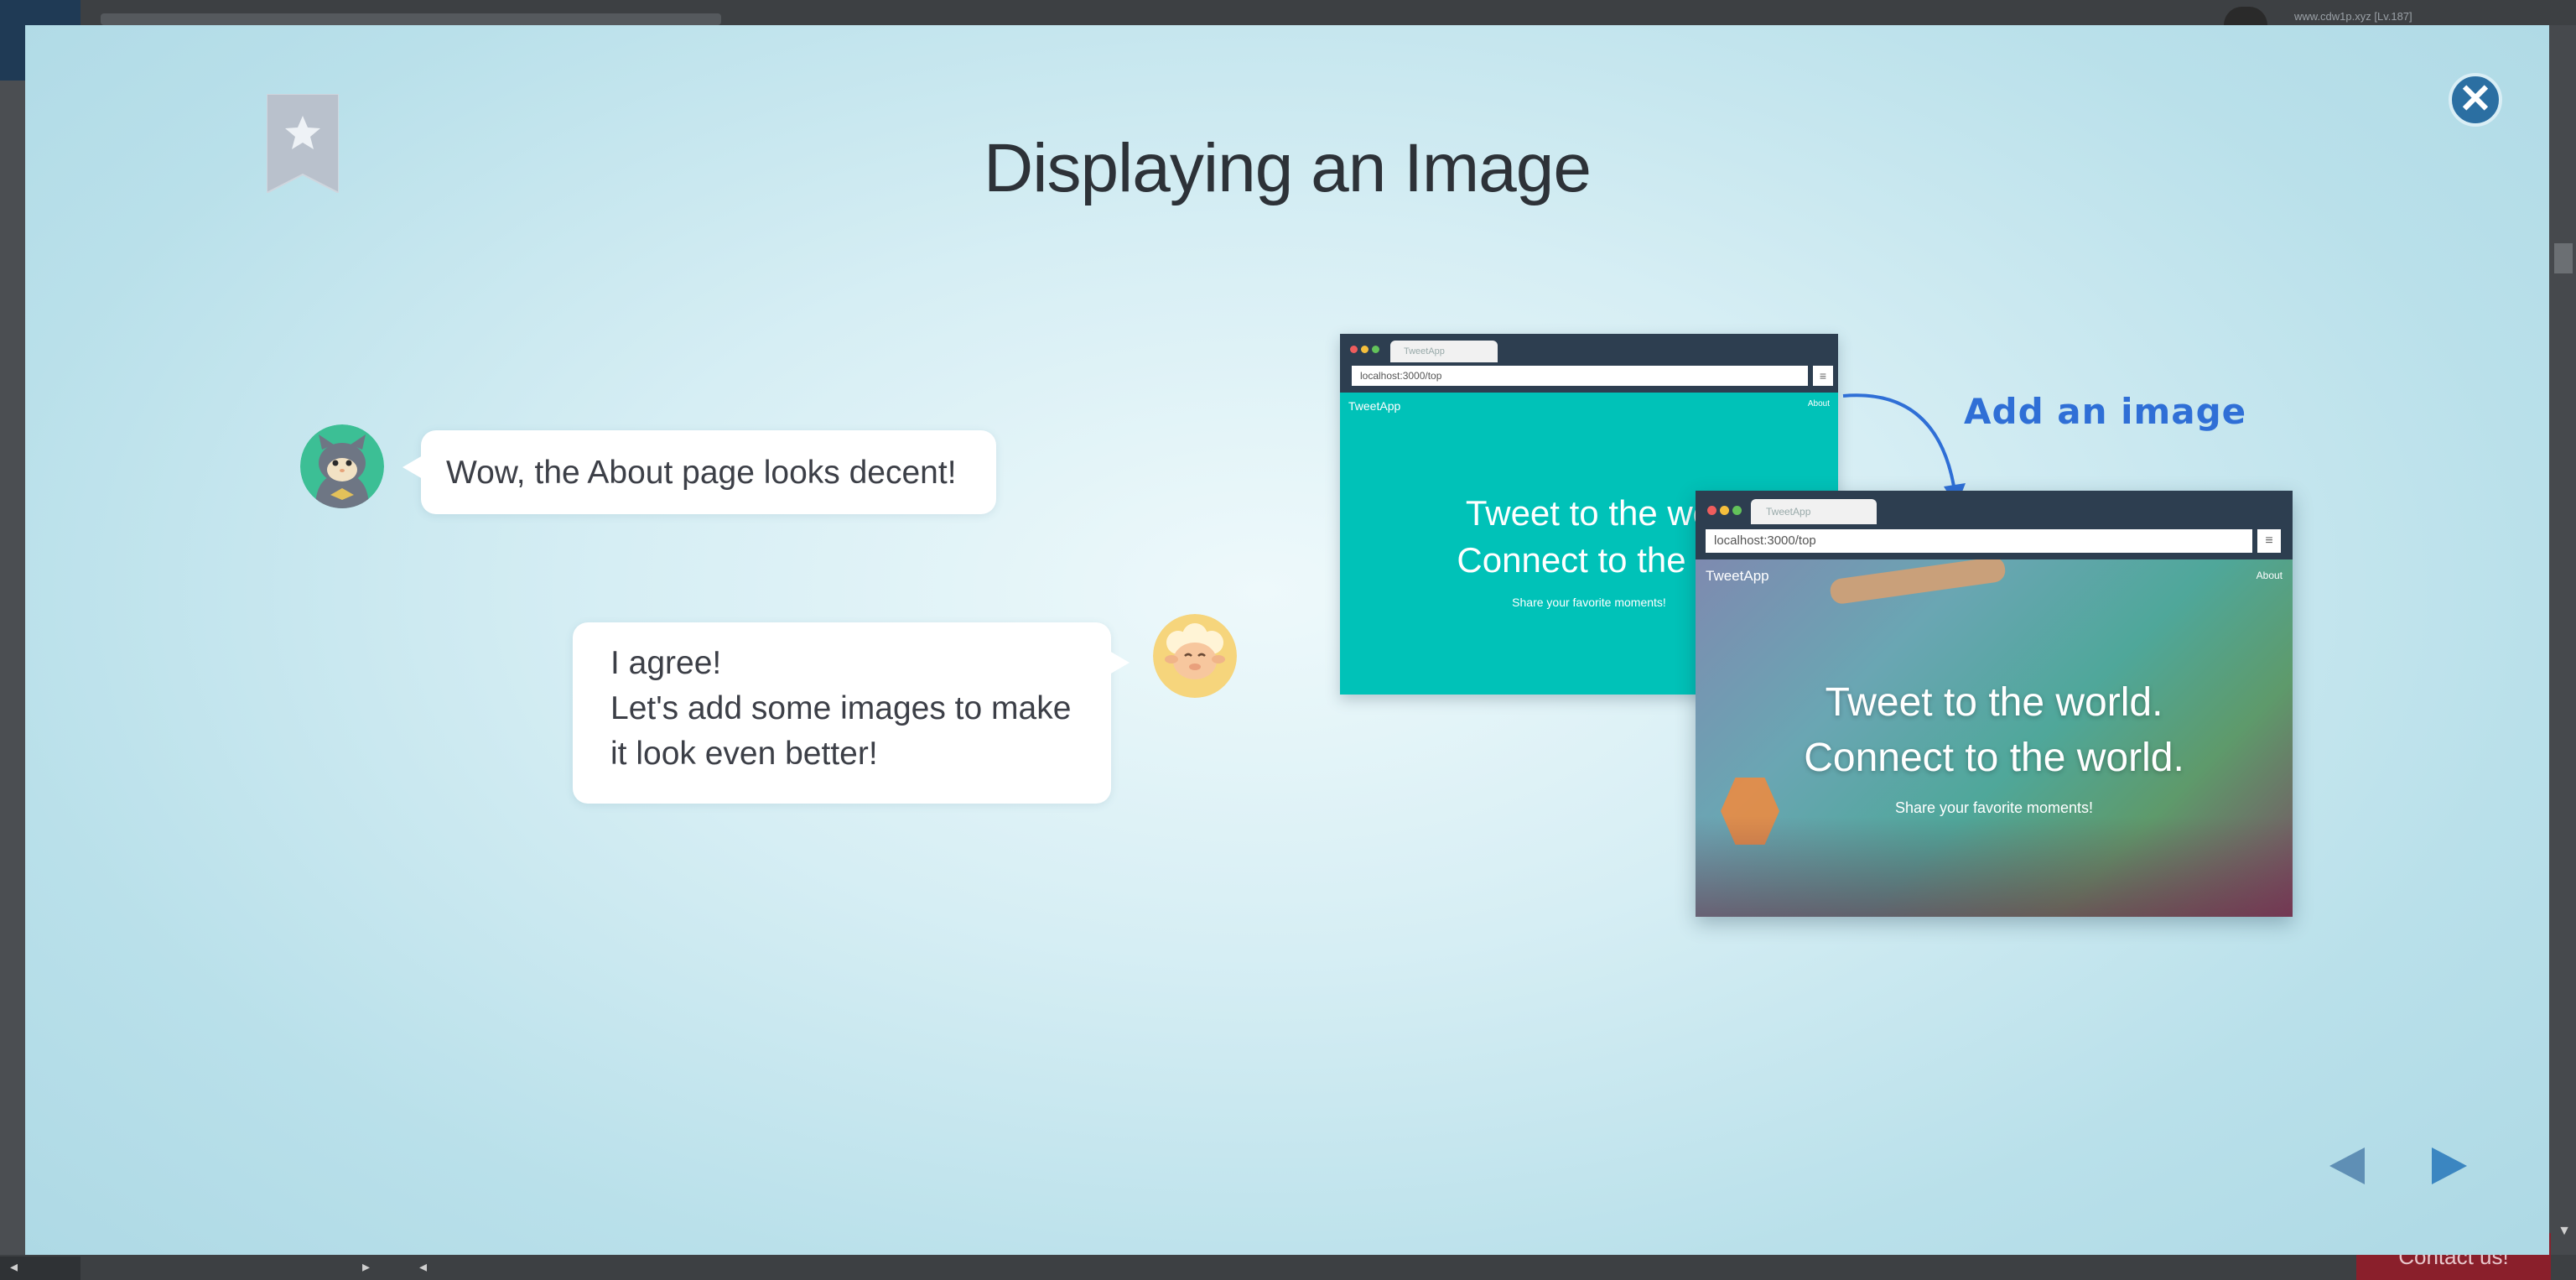 The image size is (2576, 1280). What do you see at coordinates (1195, 656) in the screenshot?
I see `sheep-avatar` at bounding box center [1195, 656].